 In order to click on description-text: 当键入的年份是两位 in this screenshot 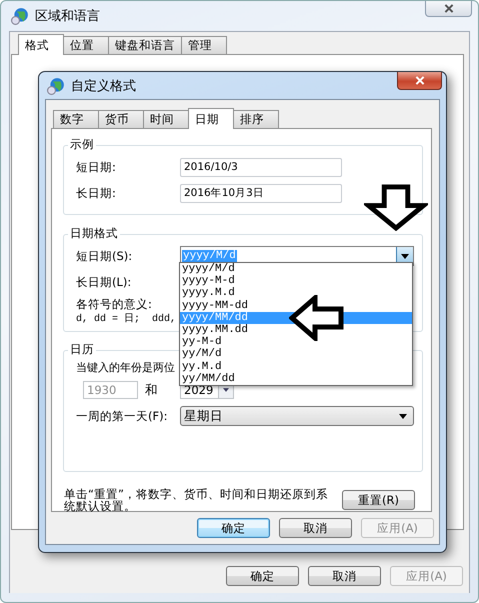, I will do `click(125, 367)`.